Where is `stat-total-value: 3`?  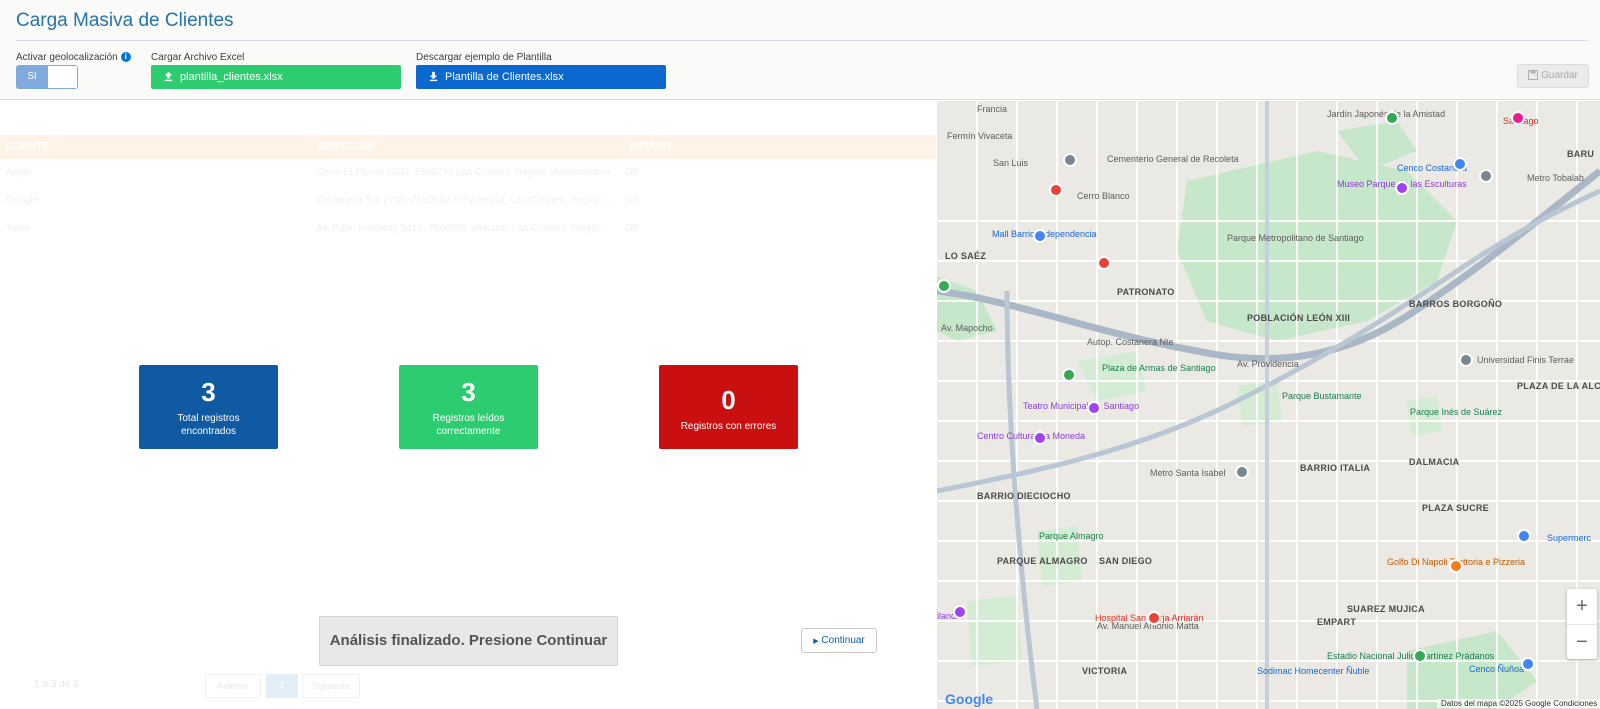
stat-total-value: 3 is located at coordinates (208, 392).